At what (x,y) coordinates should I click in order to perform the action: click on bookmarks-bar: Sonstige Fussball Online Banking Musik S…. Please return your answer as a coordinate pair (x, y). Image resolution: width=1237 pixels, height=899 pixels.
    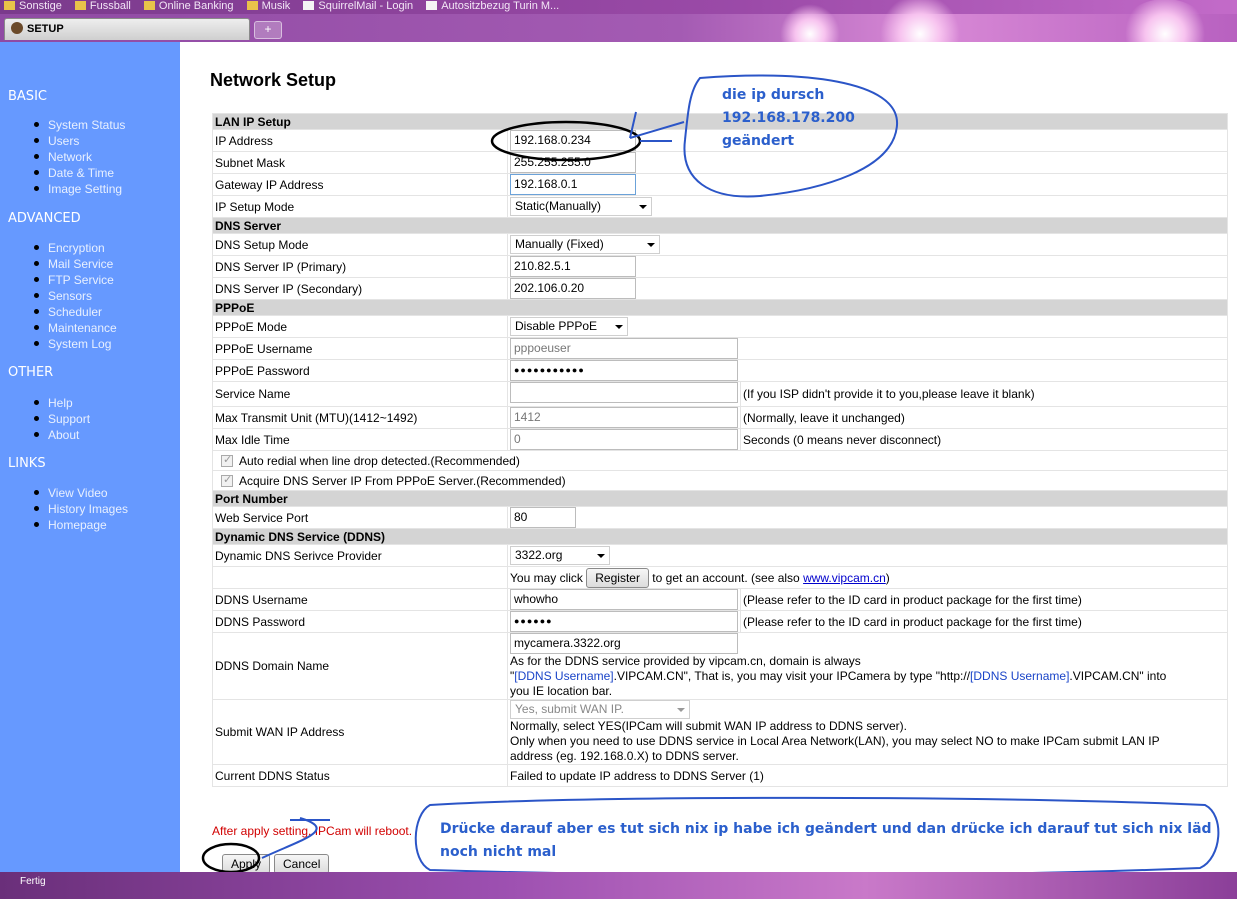
    Looking at the image, I should click on (618, 7).